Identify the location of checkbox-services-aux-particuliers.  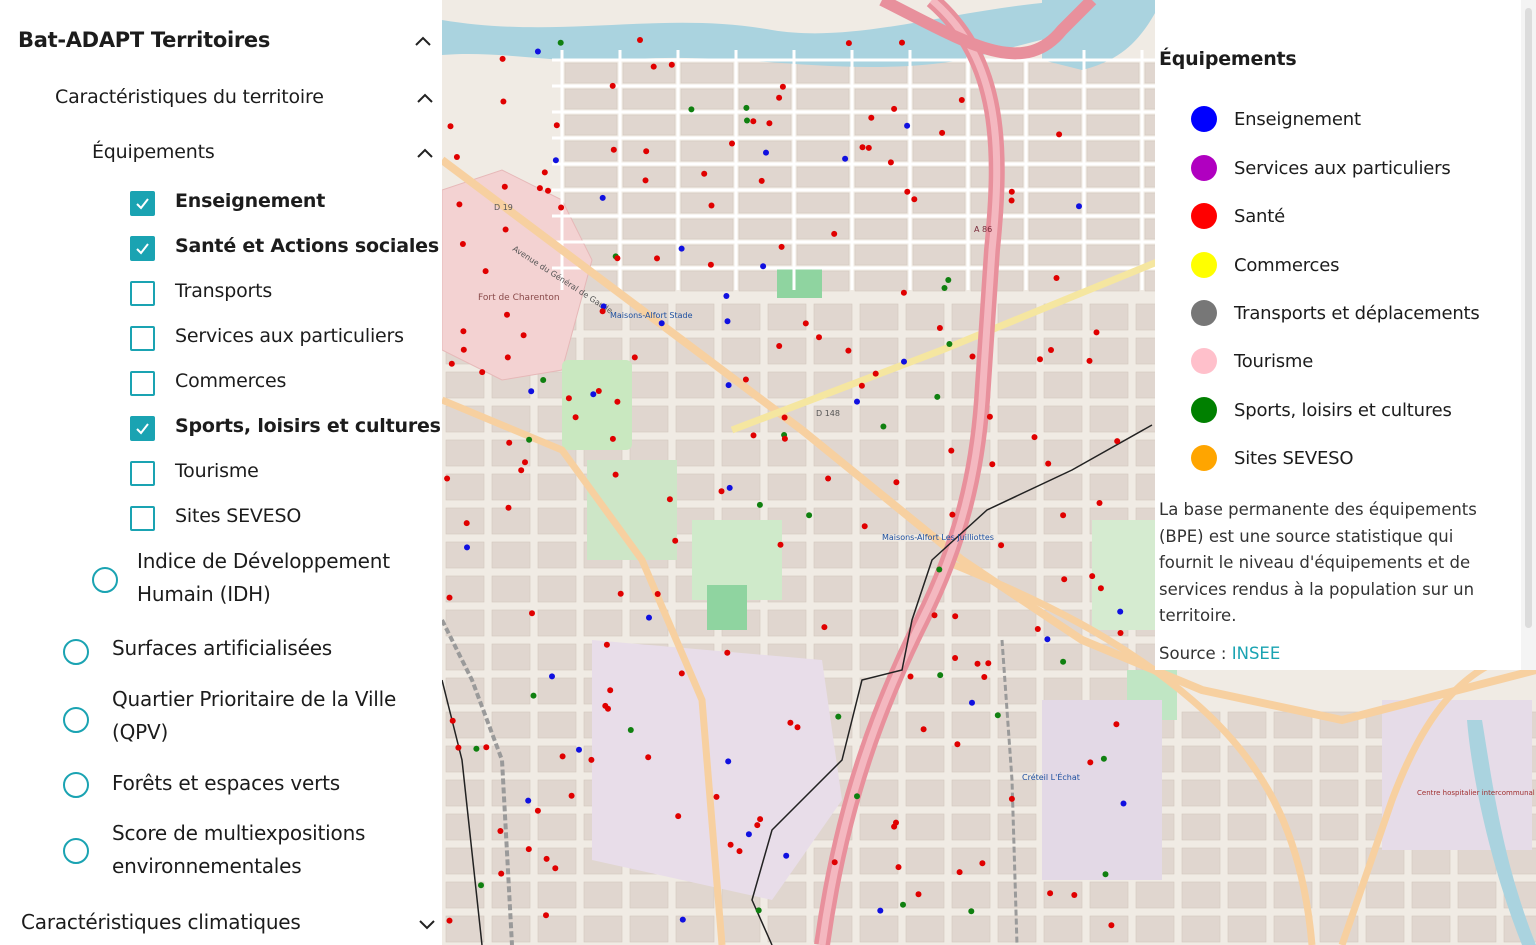
(142, 338).